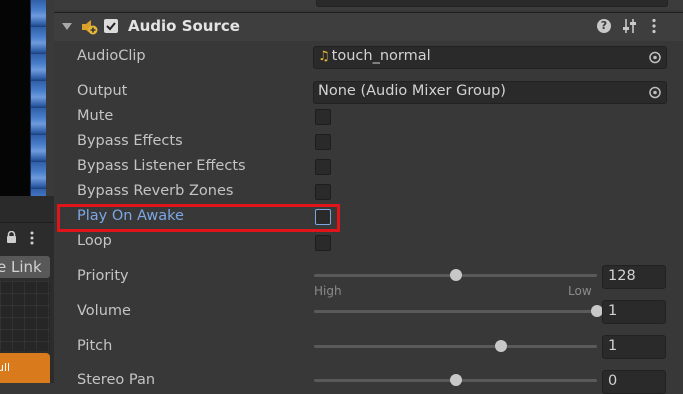 The width and height of the screenshot is (683, 394). Describe the element at coordinates (613, 311) in the screenshot. I see `volume-value: 1` at that location.